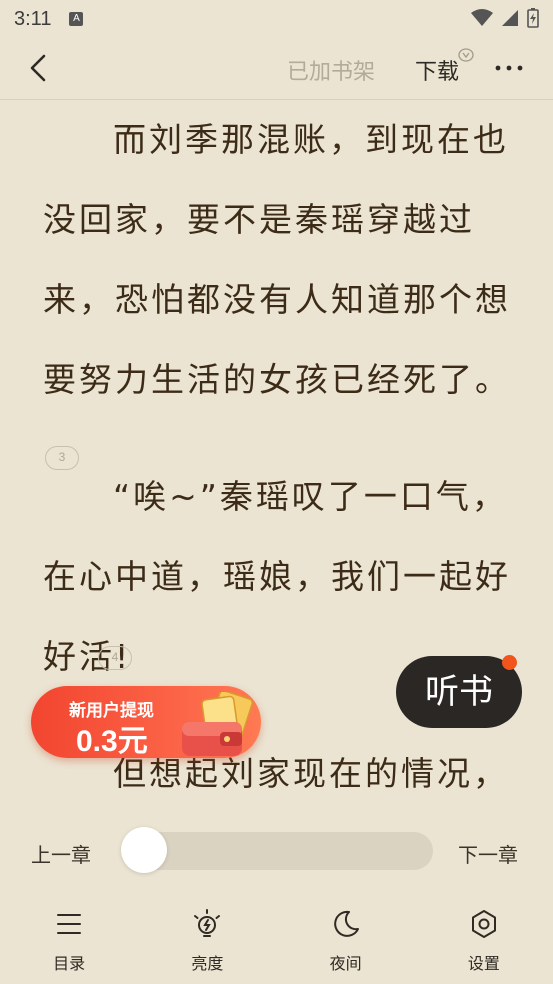 This screenshot has width=553, height=984. I want to click on prev-chapter-button: 上一章, so click(61, 853).